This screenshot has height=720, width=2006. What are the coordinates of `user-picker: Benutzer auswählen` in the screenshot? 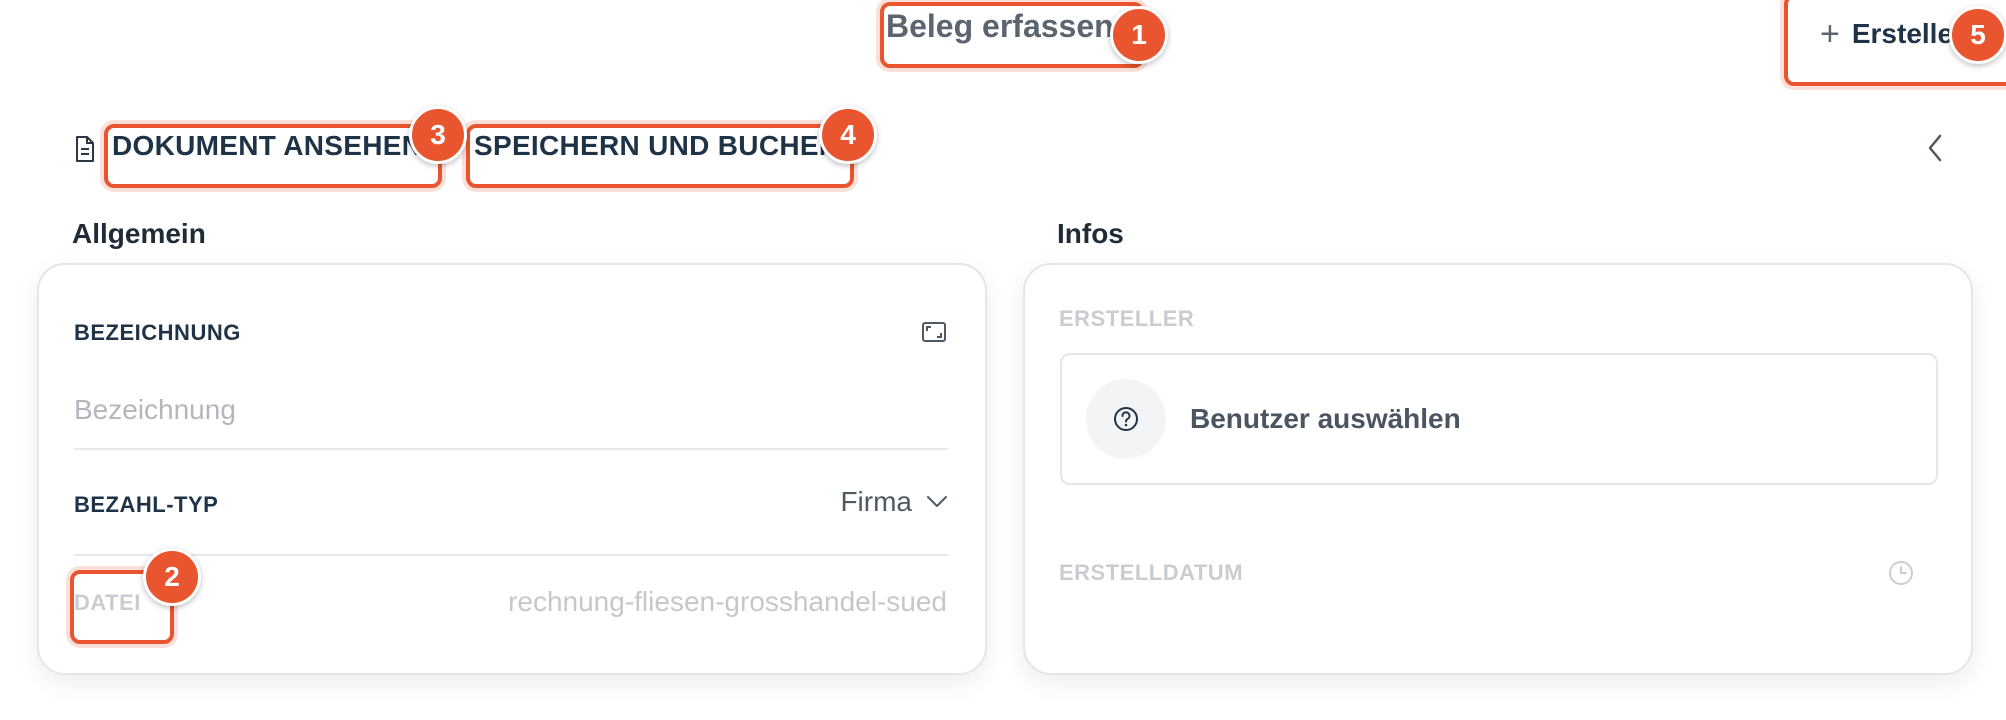 It's located at (1499, 419).